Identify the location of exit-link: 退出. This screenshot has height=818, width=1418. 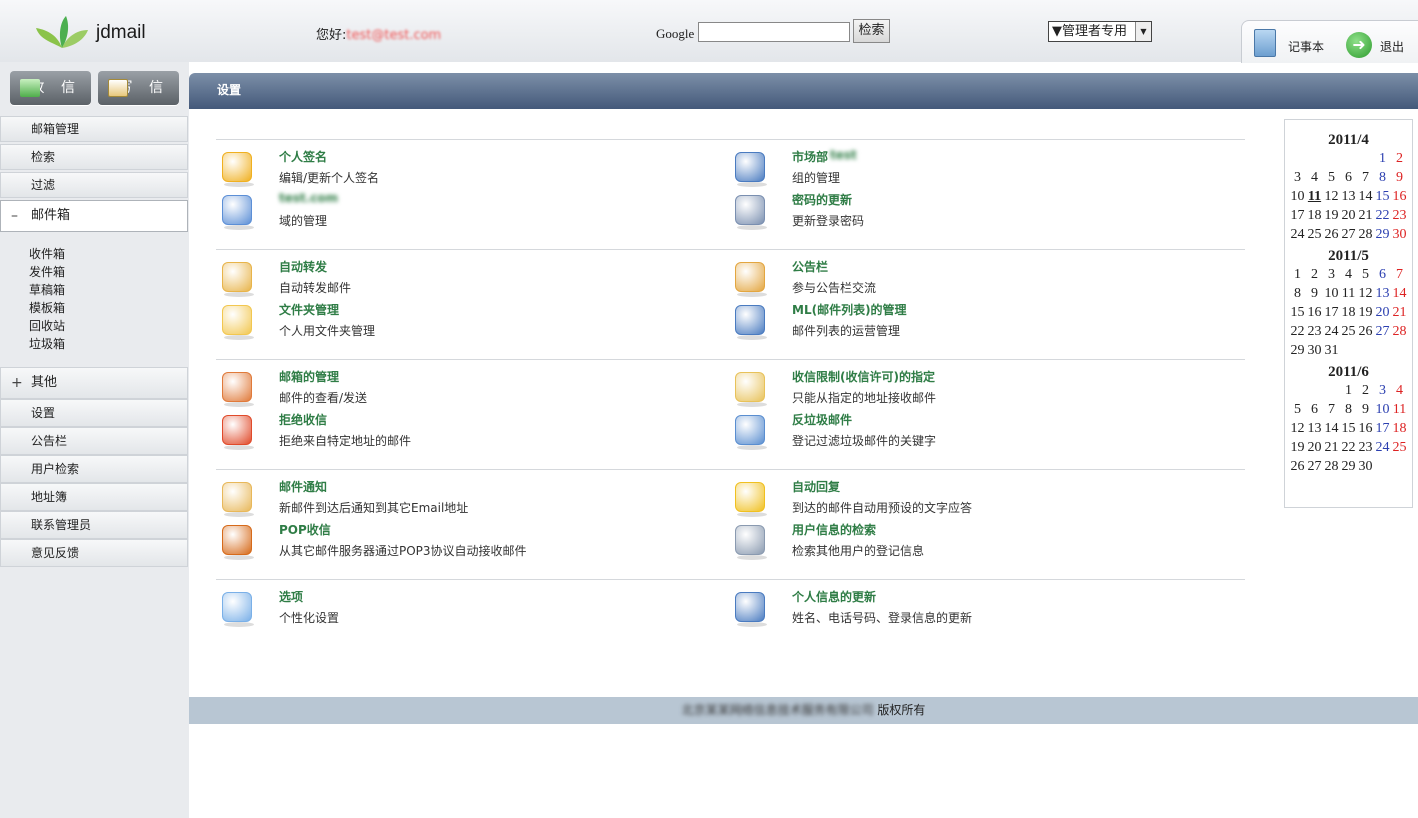
(1392, 46).